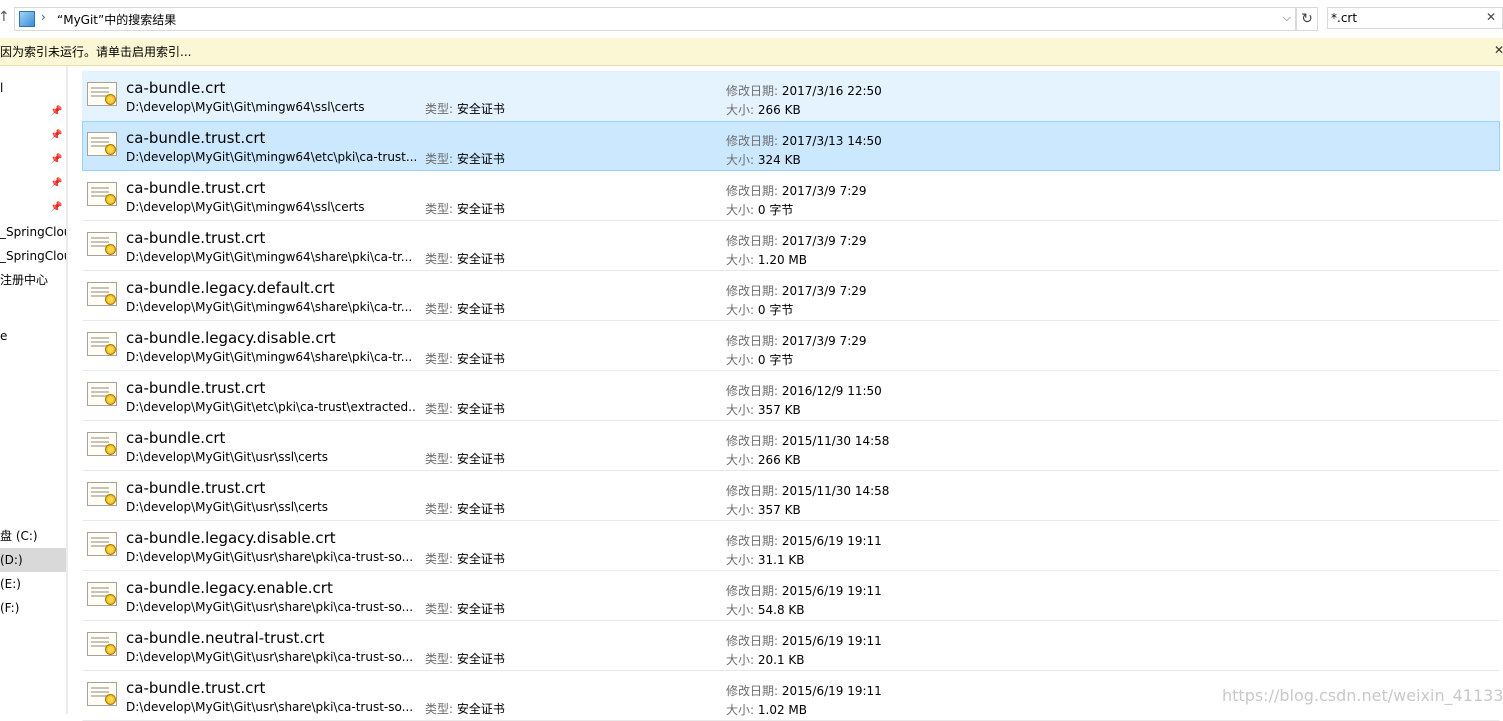 The height and width of the screenshot is (721, 1503). Describe the element at coordinates (33, 280) in the screenshot. I see `sidebar-item: 注册中心` at that location.